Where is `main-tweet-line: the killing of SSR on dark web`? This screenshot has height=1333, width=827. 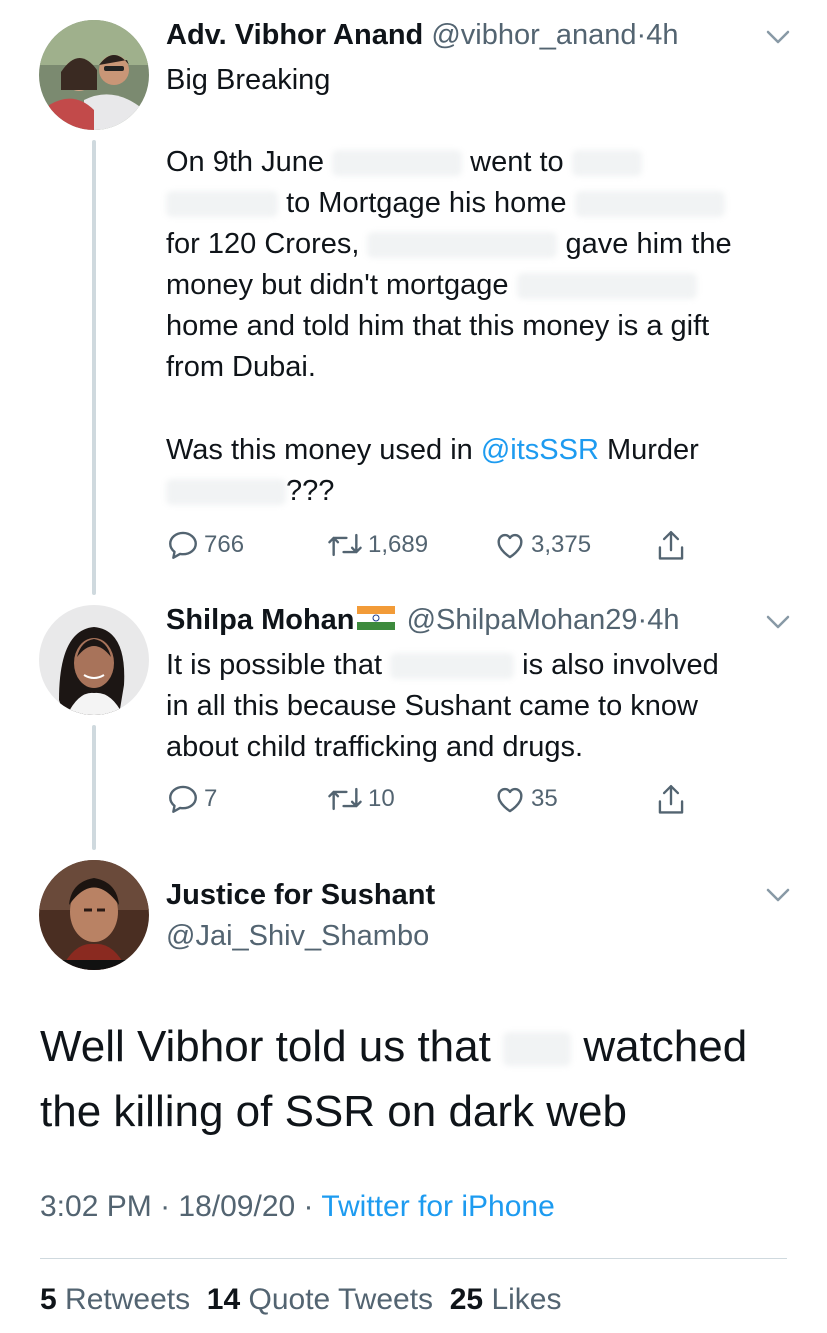 main-tweet-line: the killing of SSR on dark web is located at coordinates (333, 1111).